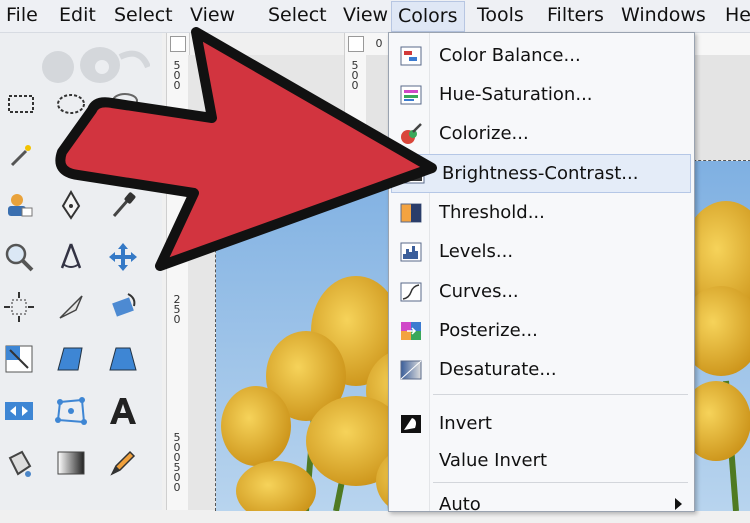 The height and width of the screenshot is (523, 750). I want to click on menu-view-2: View, so click(365, 15).